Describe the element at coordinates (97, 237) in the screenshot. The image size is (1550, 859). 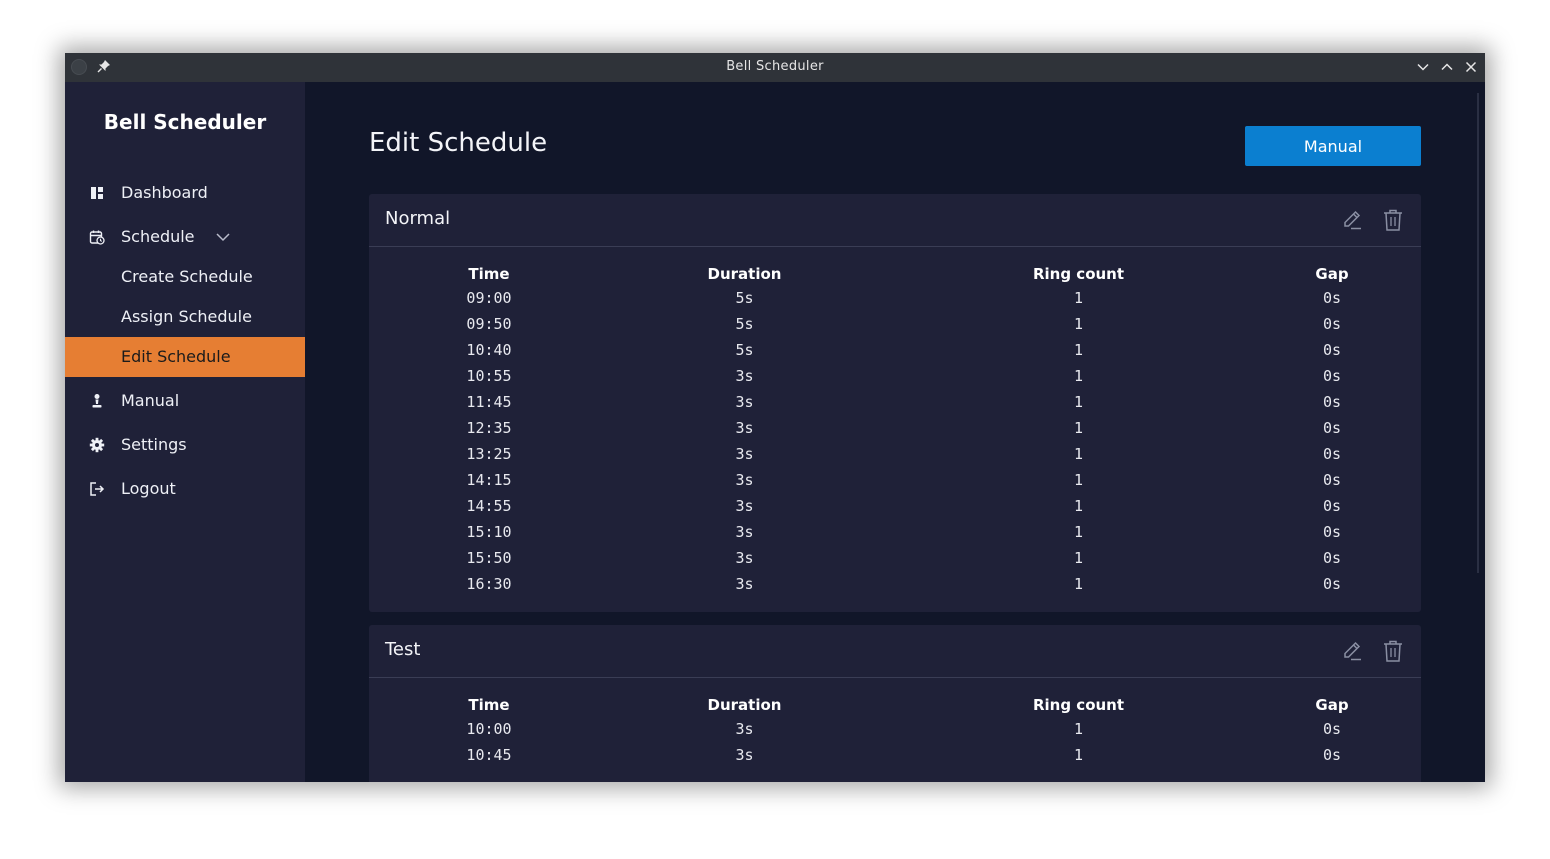
I see `calendar-clock-icon` at that location.